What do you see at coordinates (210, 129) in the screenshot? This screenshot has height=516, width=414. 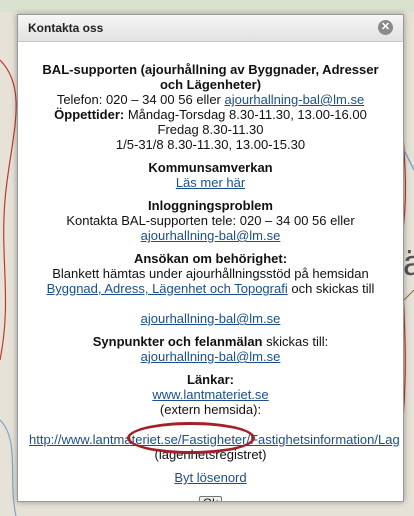 I see `hours-friday: Fredag 8.30-11.30` at bounding box center [210, 129].